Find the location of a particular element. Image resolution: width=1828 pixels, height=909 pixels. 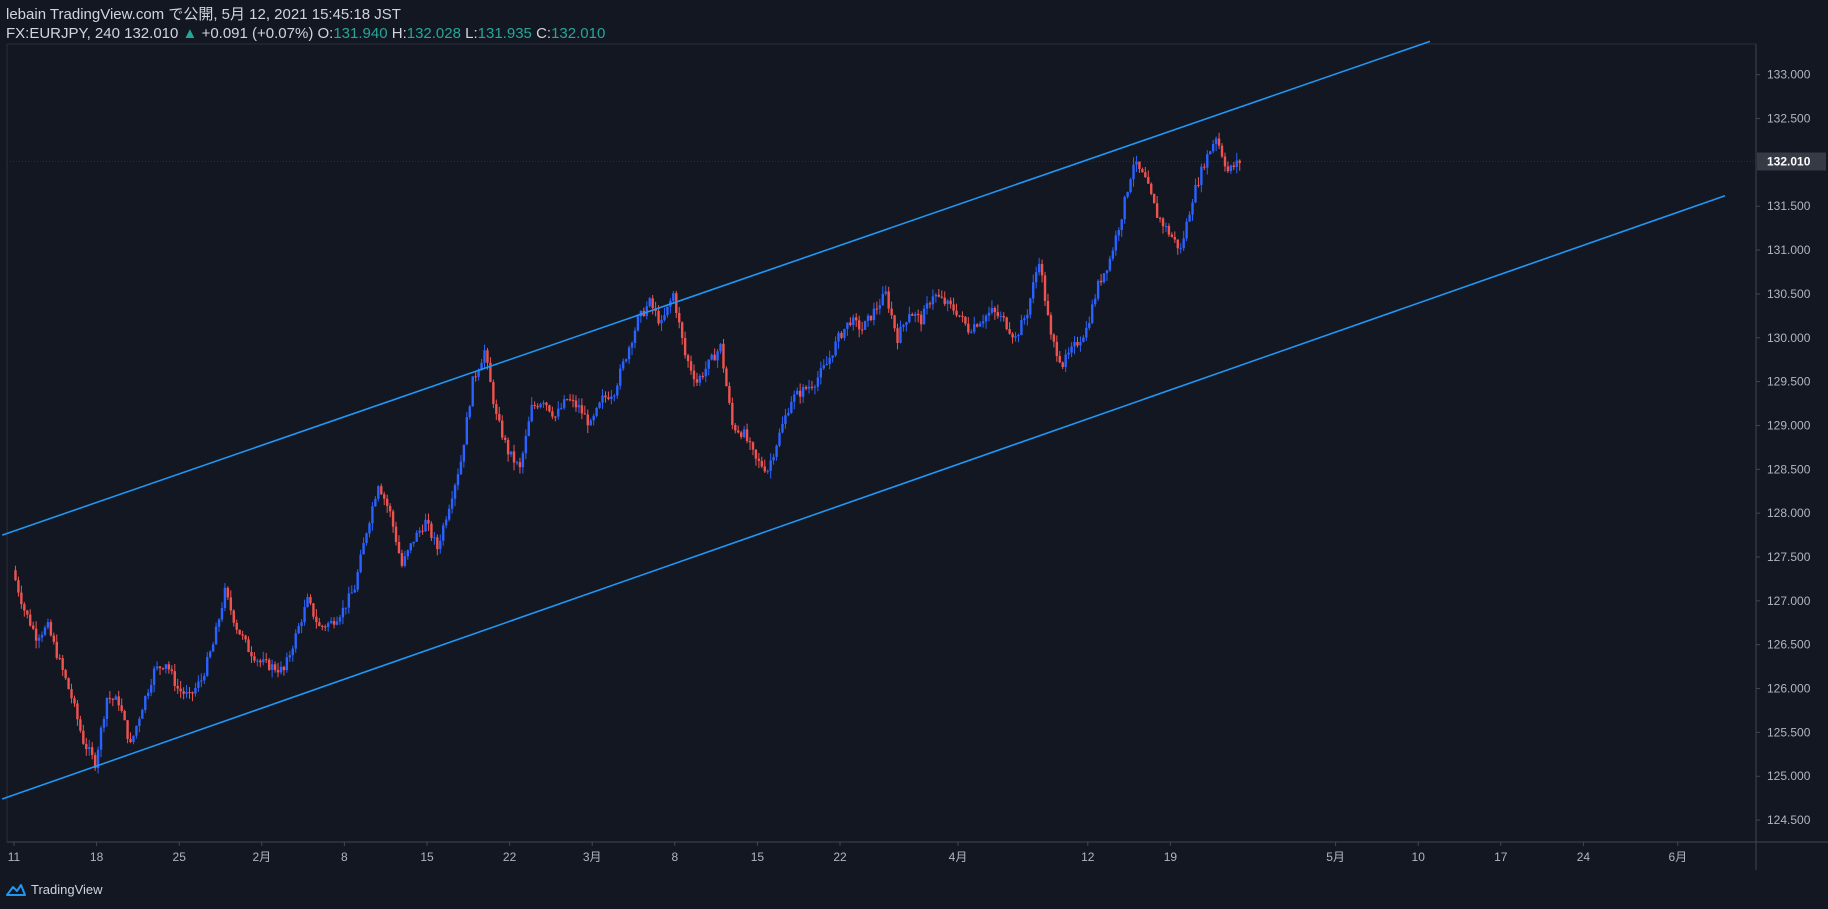

time-tick-label: 25 is located at coordinates (180, 857).